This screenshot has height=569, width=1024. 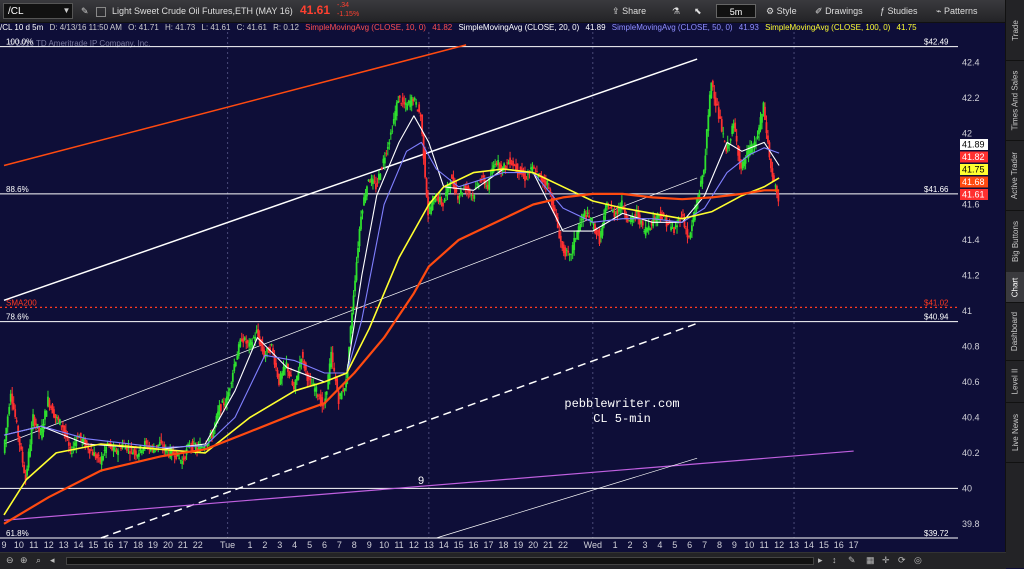 I want to click on trendline, so click(x=567, y=498).